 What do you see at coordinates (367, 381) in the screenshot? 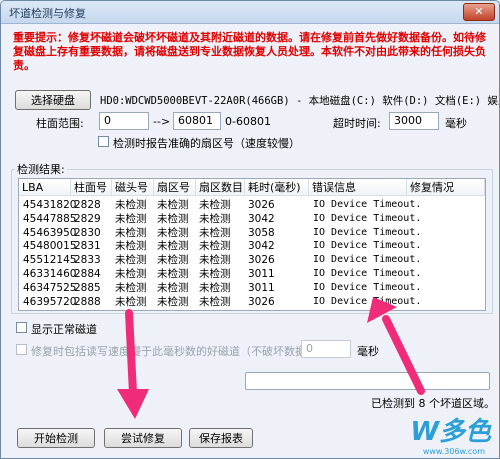
I see `progress-bar` at bounding box center [367, 381].